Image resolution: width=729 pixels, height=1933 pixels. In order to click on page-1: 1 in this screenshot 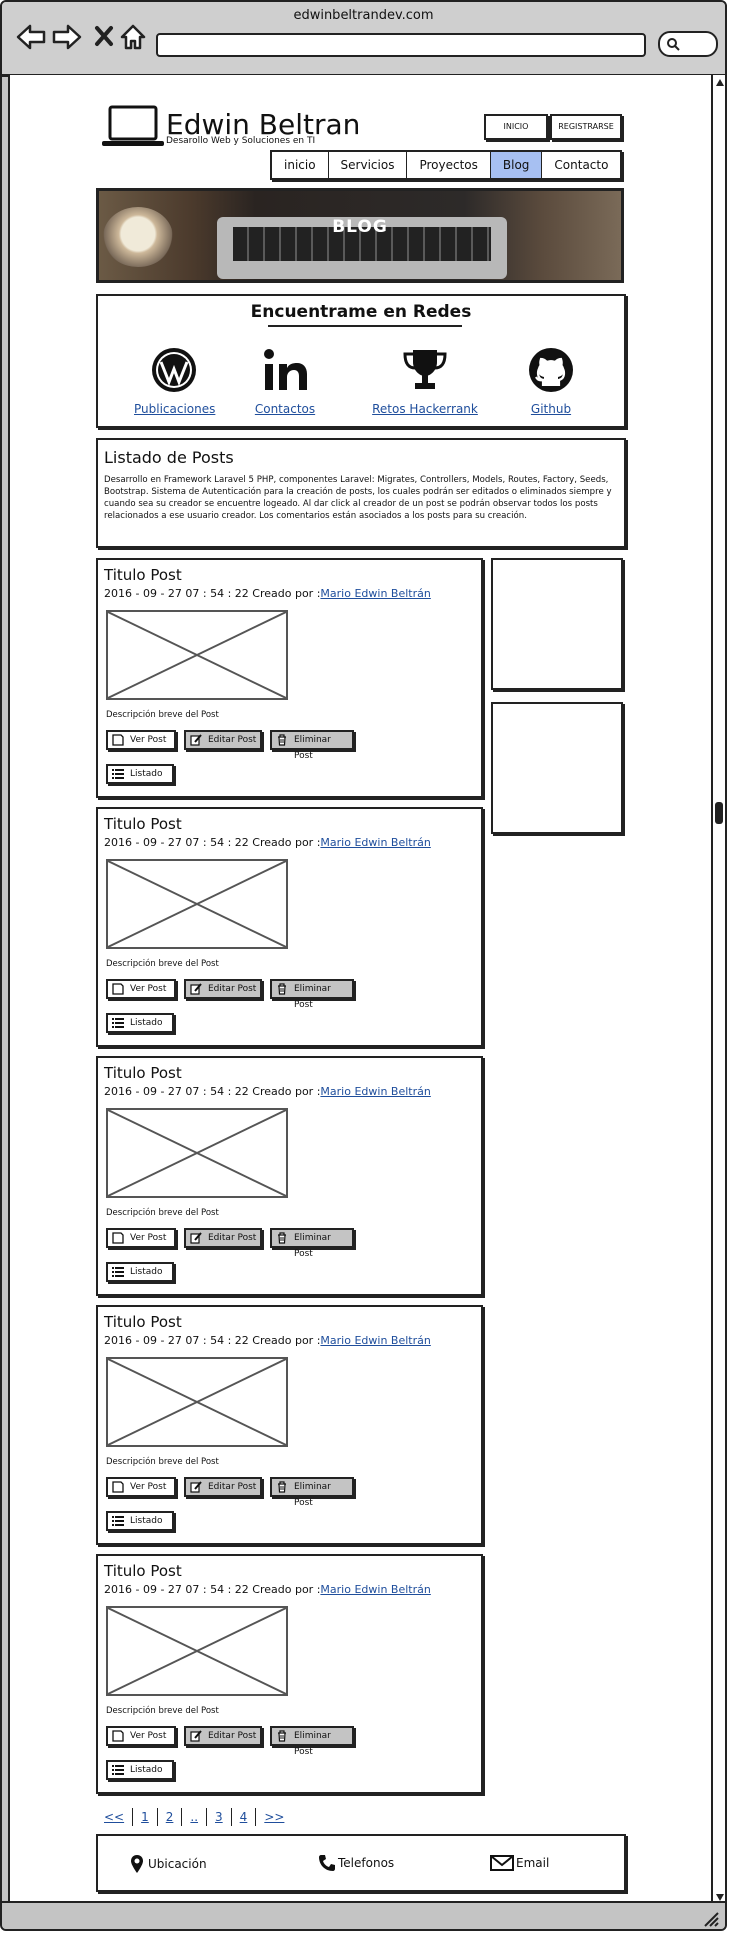, I will do `click(145, 1817)`.